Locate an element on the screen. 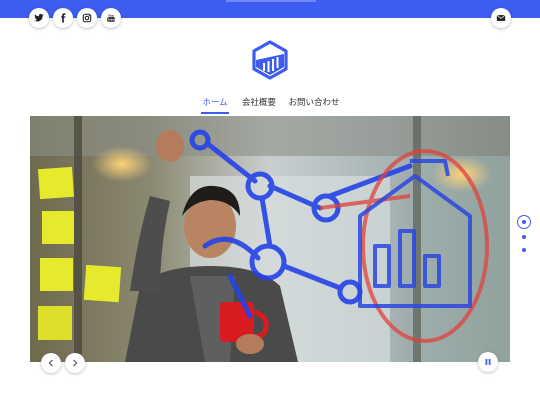 This screenshot has width=540, height=405. youtube-icon: YouTube is located at coordinates (111, 17).